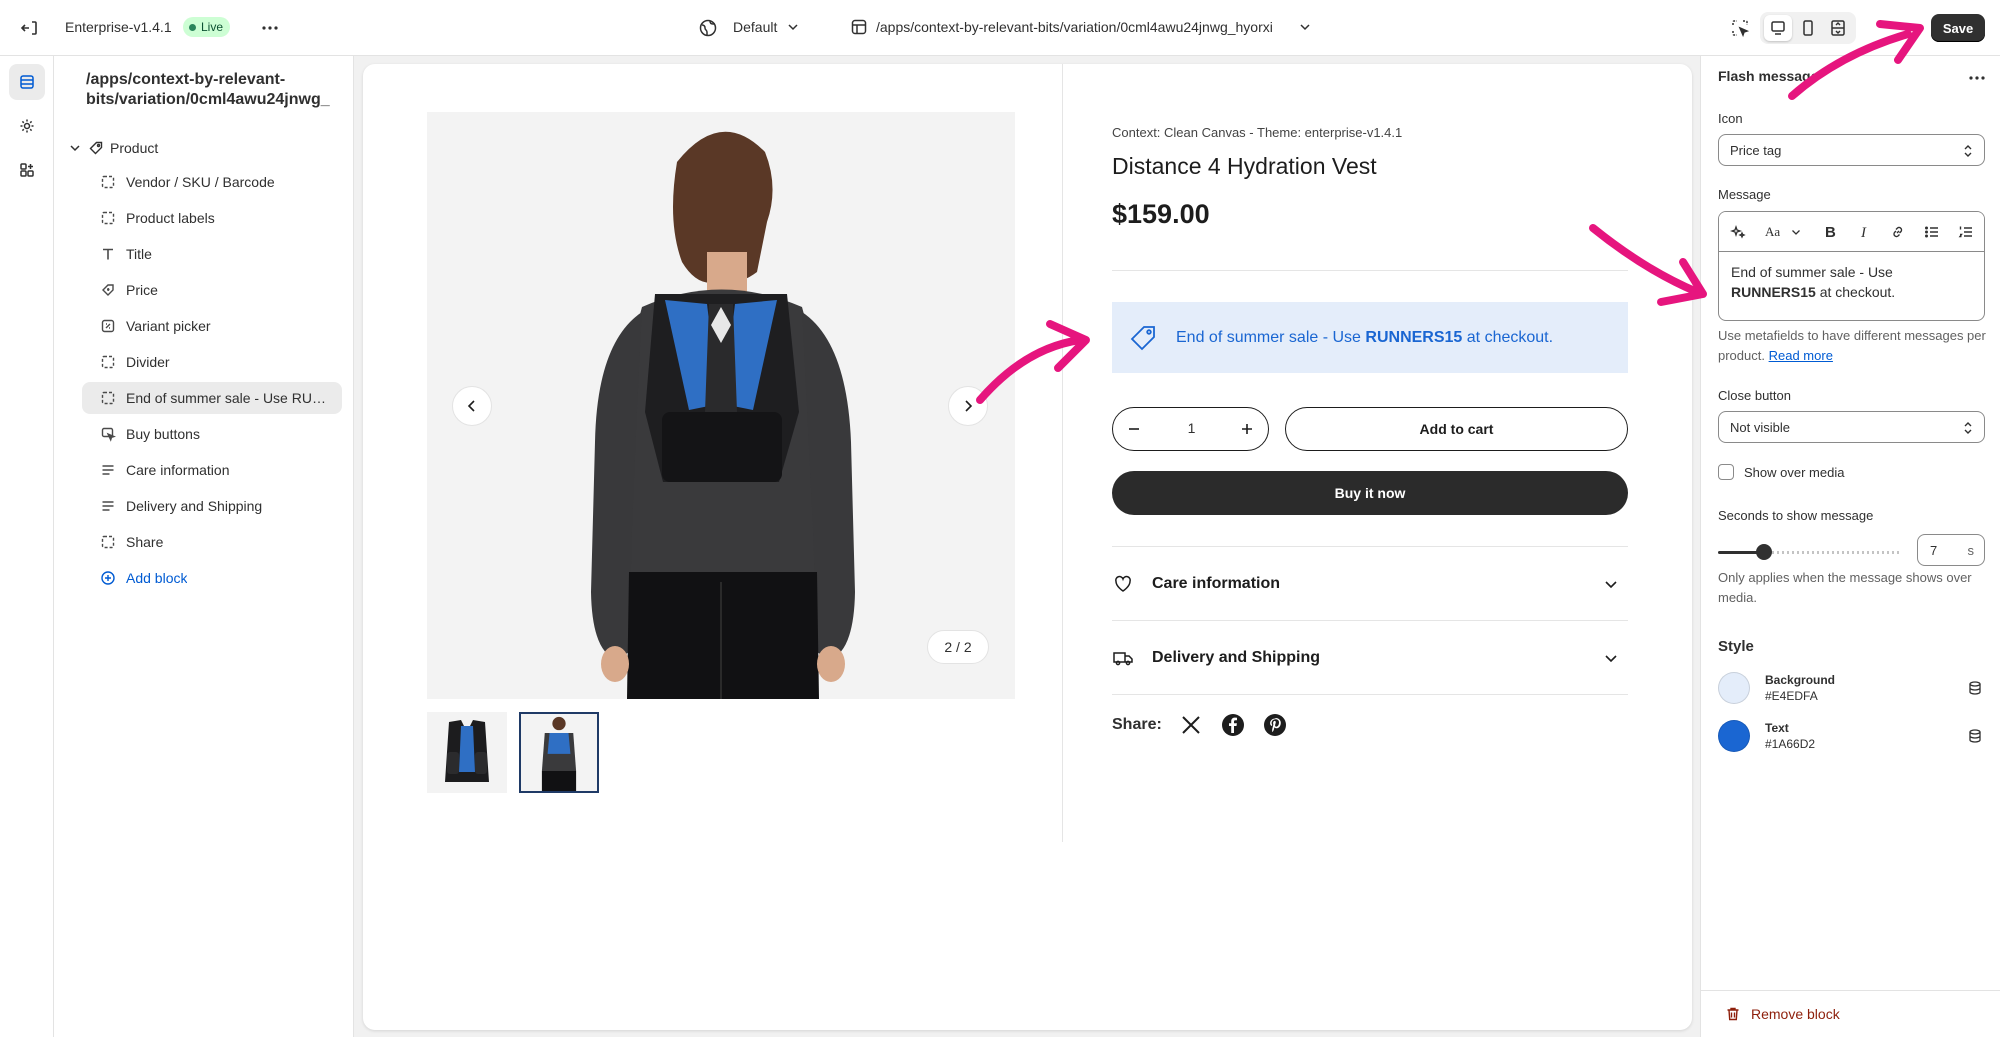  What do you see at coordinates (212, 218) in the screenshot?
I see `tree-item-product-labels: Product labels` at bounding box center [212, 218].